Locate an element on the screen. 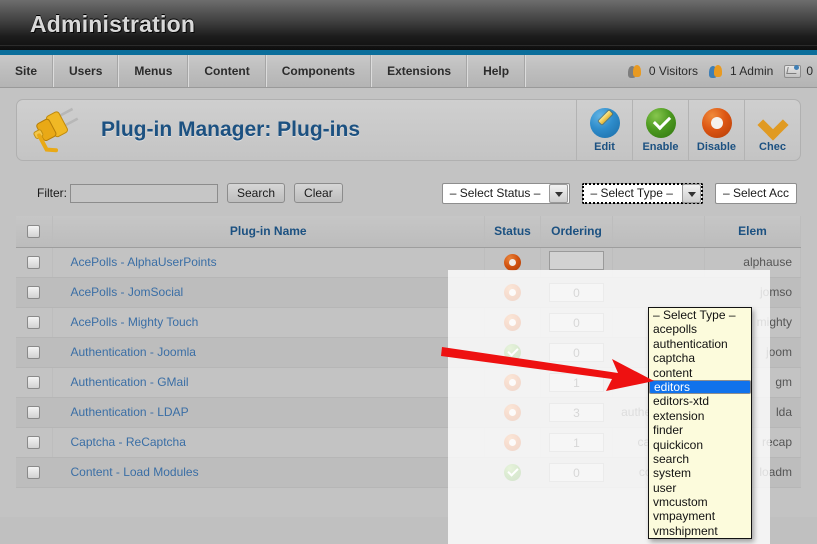  dropdown-option: content is located at coordinates (700, 373).